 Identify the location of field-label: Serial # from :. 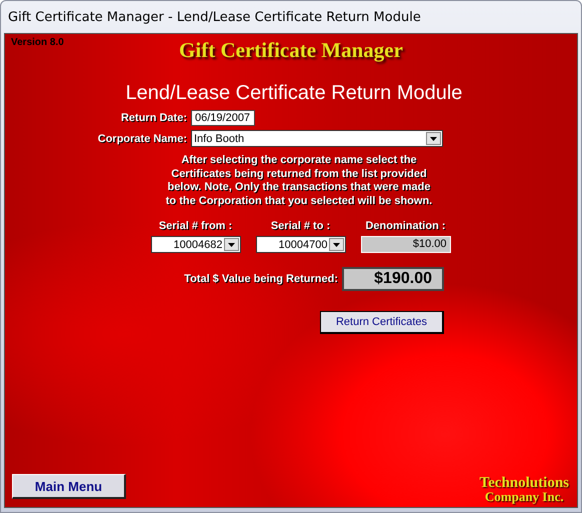
(195, 226).